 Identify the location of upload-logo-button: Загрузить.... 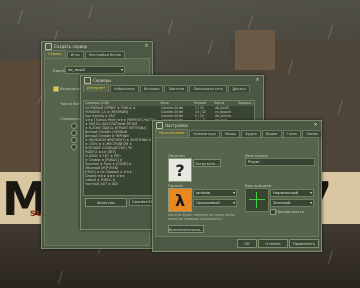
(207, 163).